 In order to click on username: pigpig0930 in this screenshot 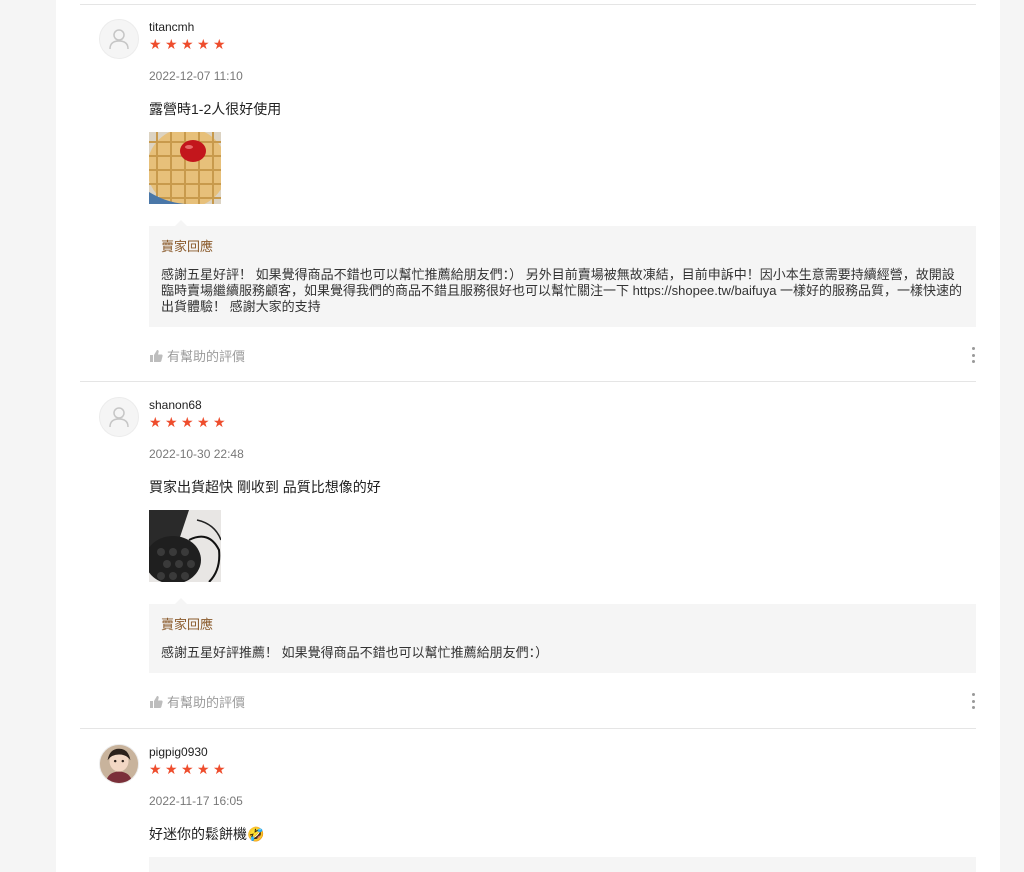, I will do `click(178, 752)`.